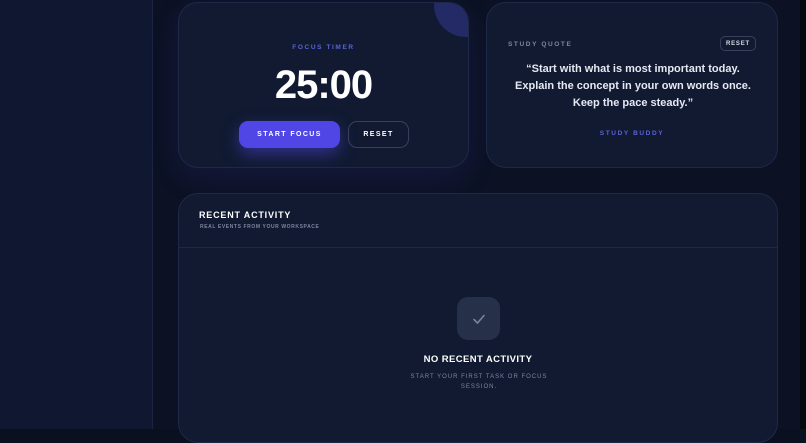 The image size is (806, 443). Describe the element at coordinates (323, 47) in the screenshot. I see `focus-timer-label: FOCUS TIMER` at that location.